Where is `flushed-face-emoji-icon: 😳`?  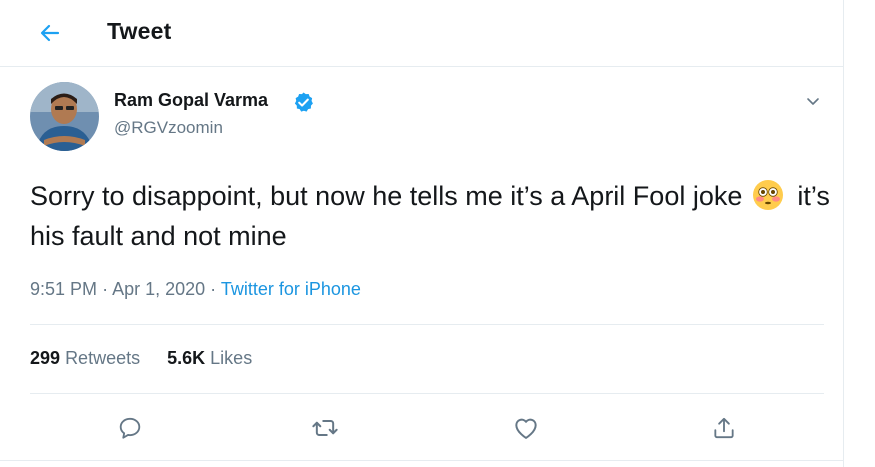 flushed-face-emoji-icon: 😳 is located at coordinates (767, 195).